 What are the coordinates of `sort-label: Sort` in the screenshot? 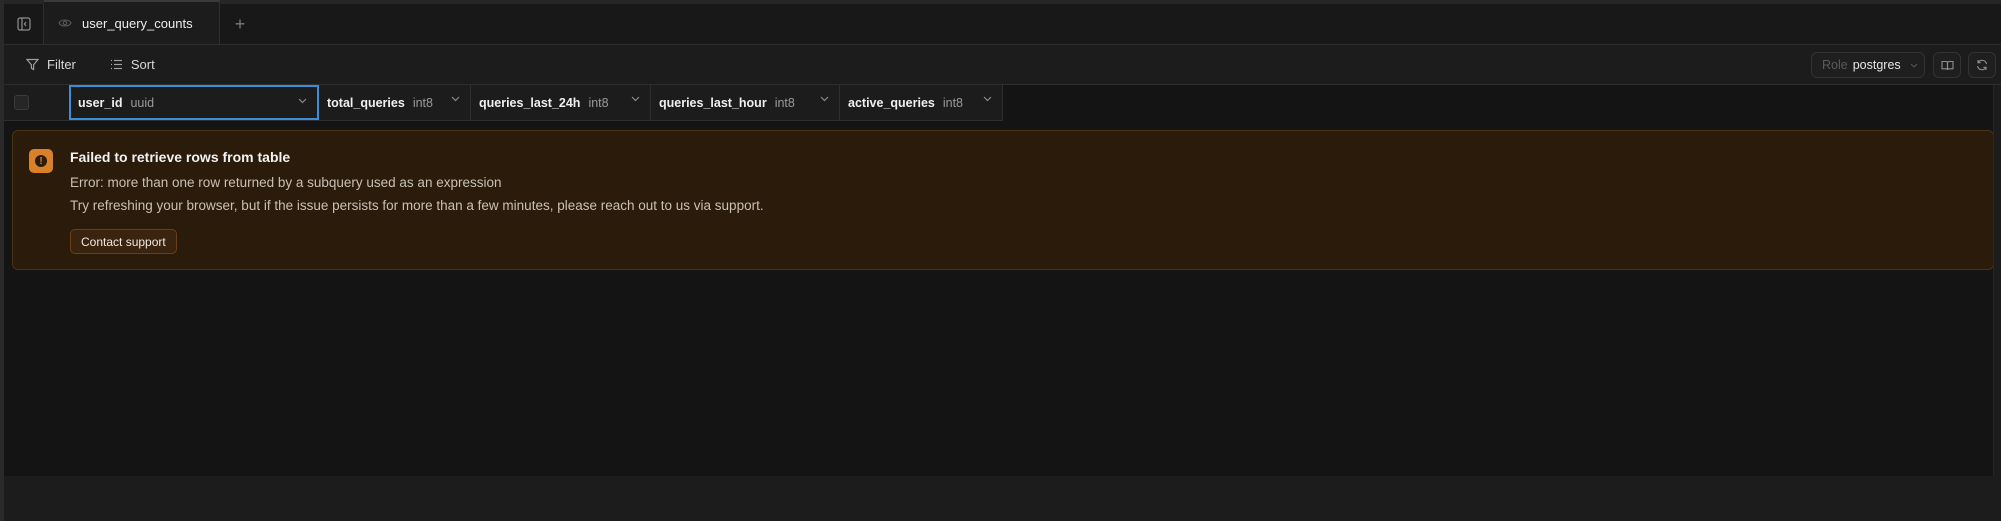 It's located at (142, 64).